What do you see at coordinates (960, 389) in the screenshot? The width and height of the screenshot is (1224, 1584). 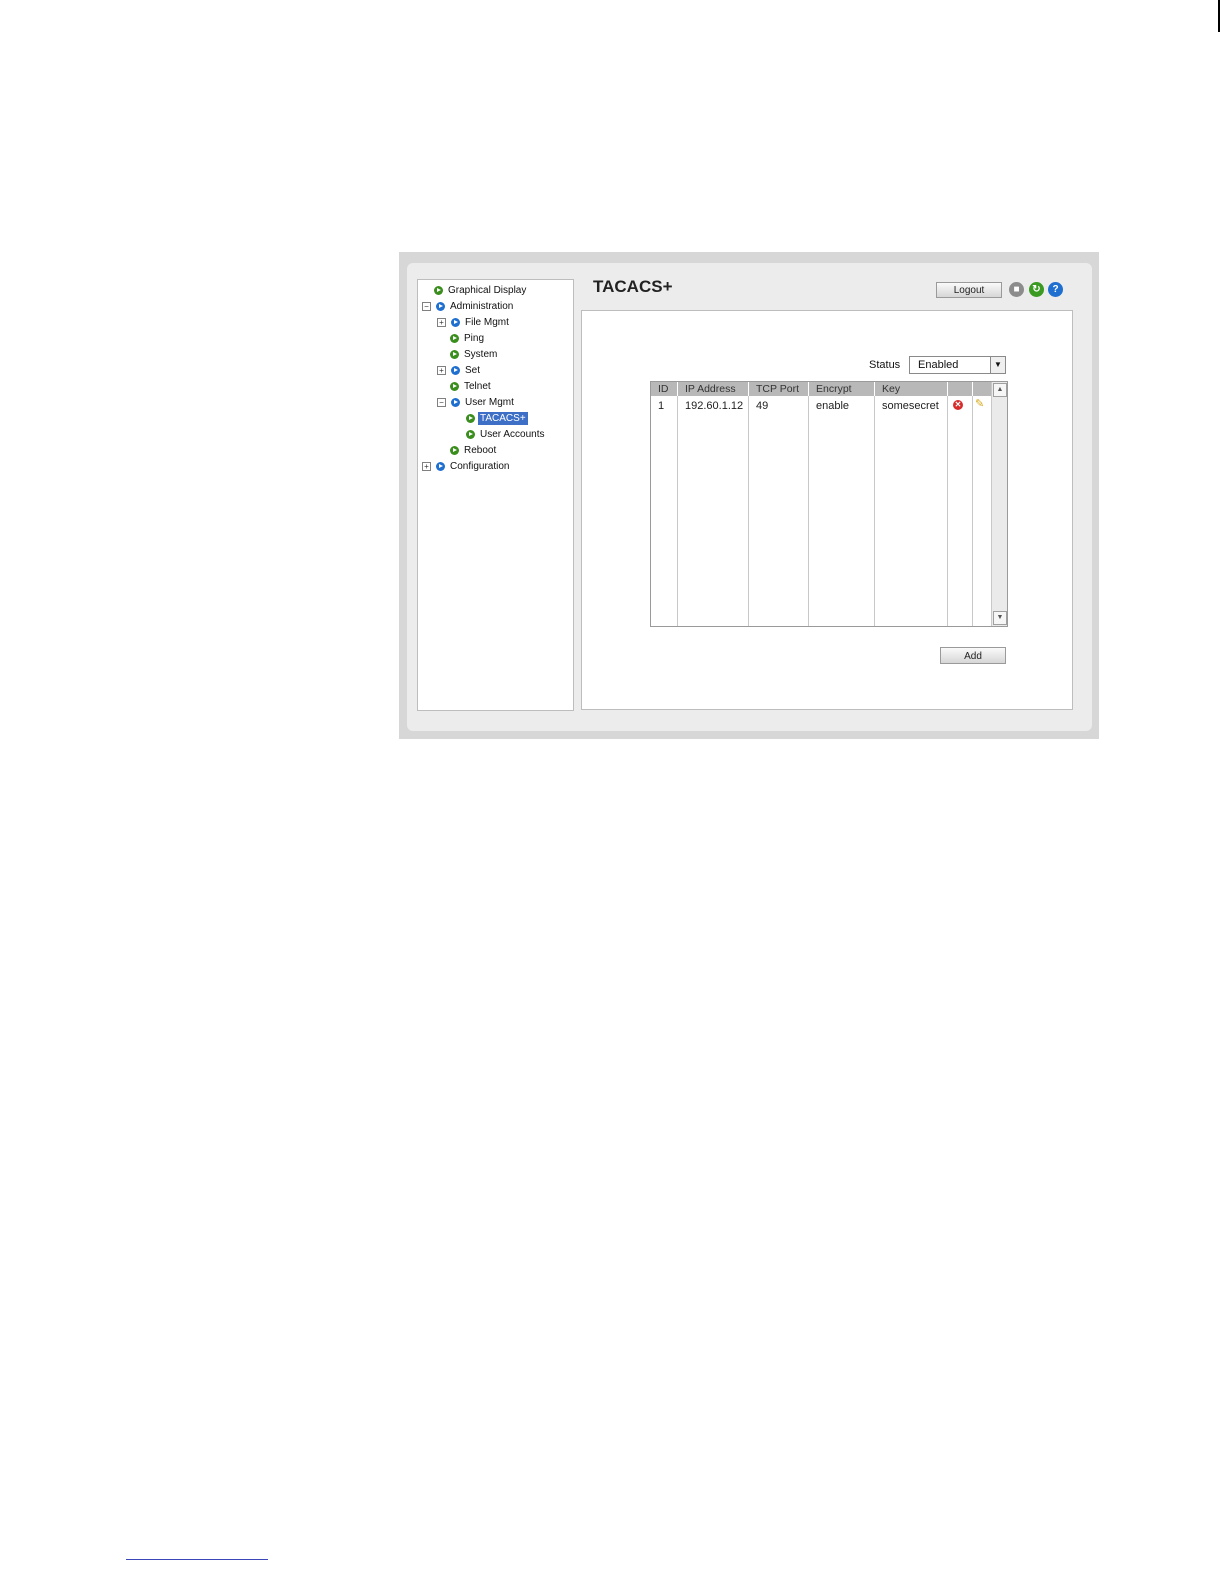 I see `header-delete` at bounding box center [960, 389].